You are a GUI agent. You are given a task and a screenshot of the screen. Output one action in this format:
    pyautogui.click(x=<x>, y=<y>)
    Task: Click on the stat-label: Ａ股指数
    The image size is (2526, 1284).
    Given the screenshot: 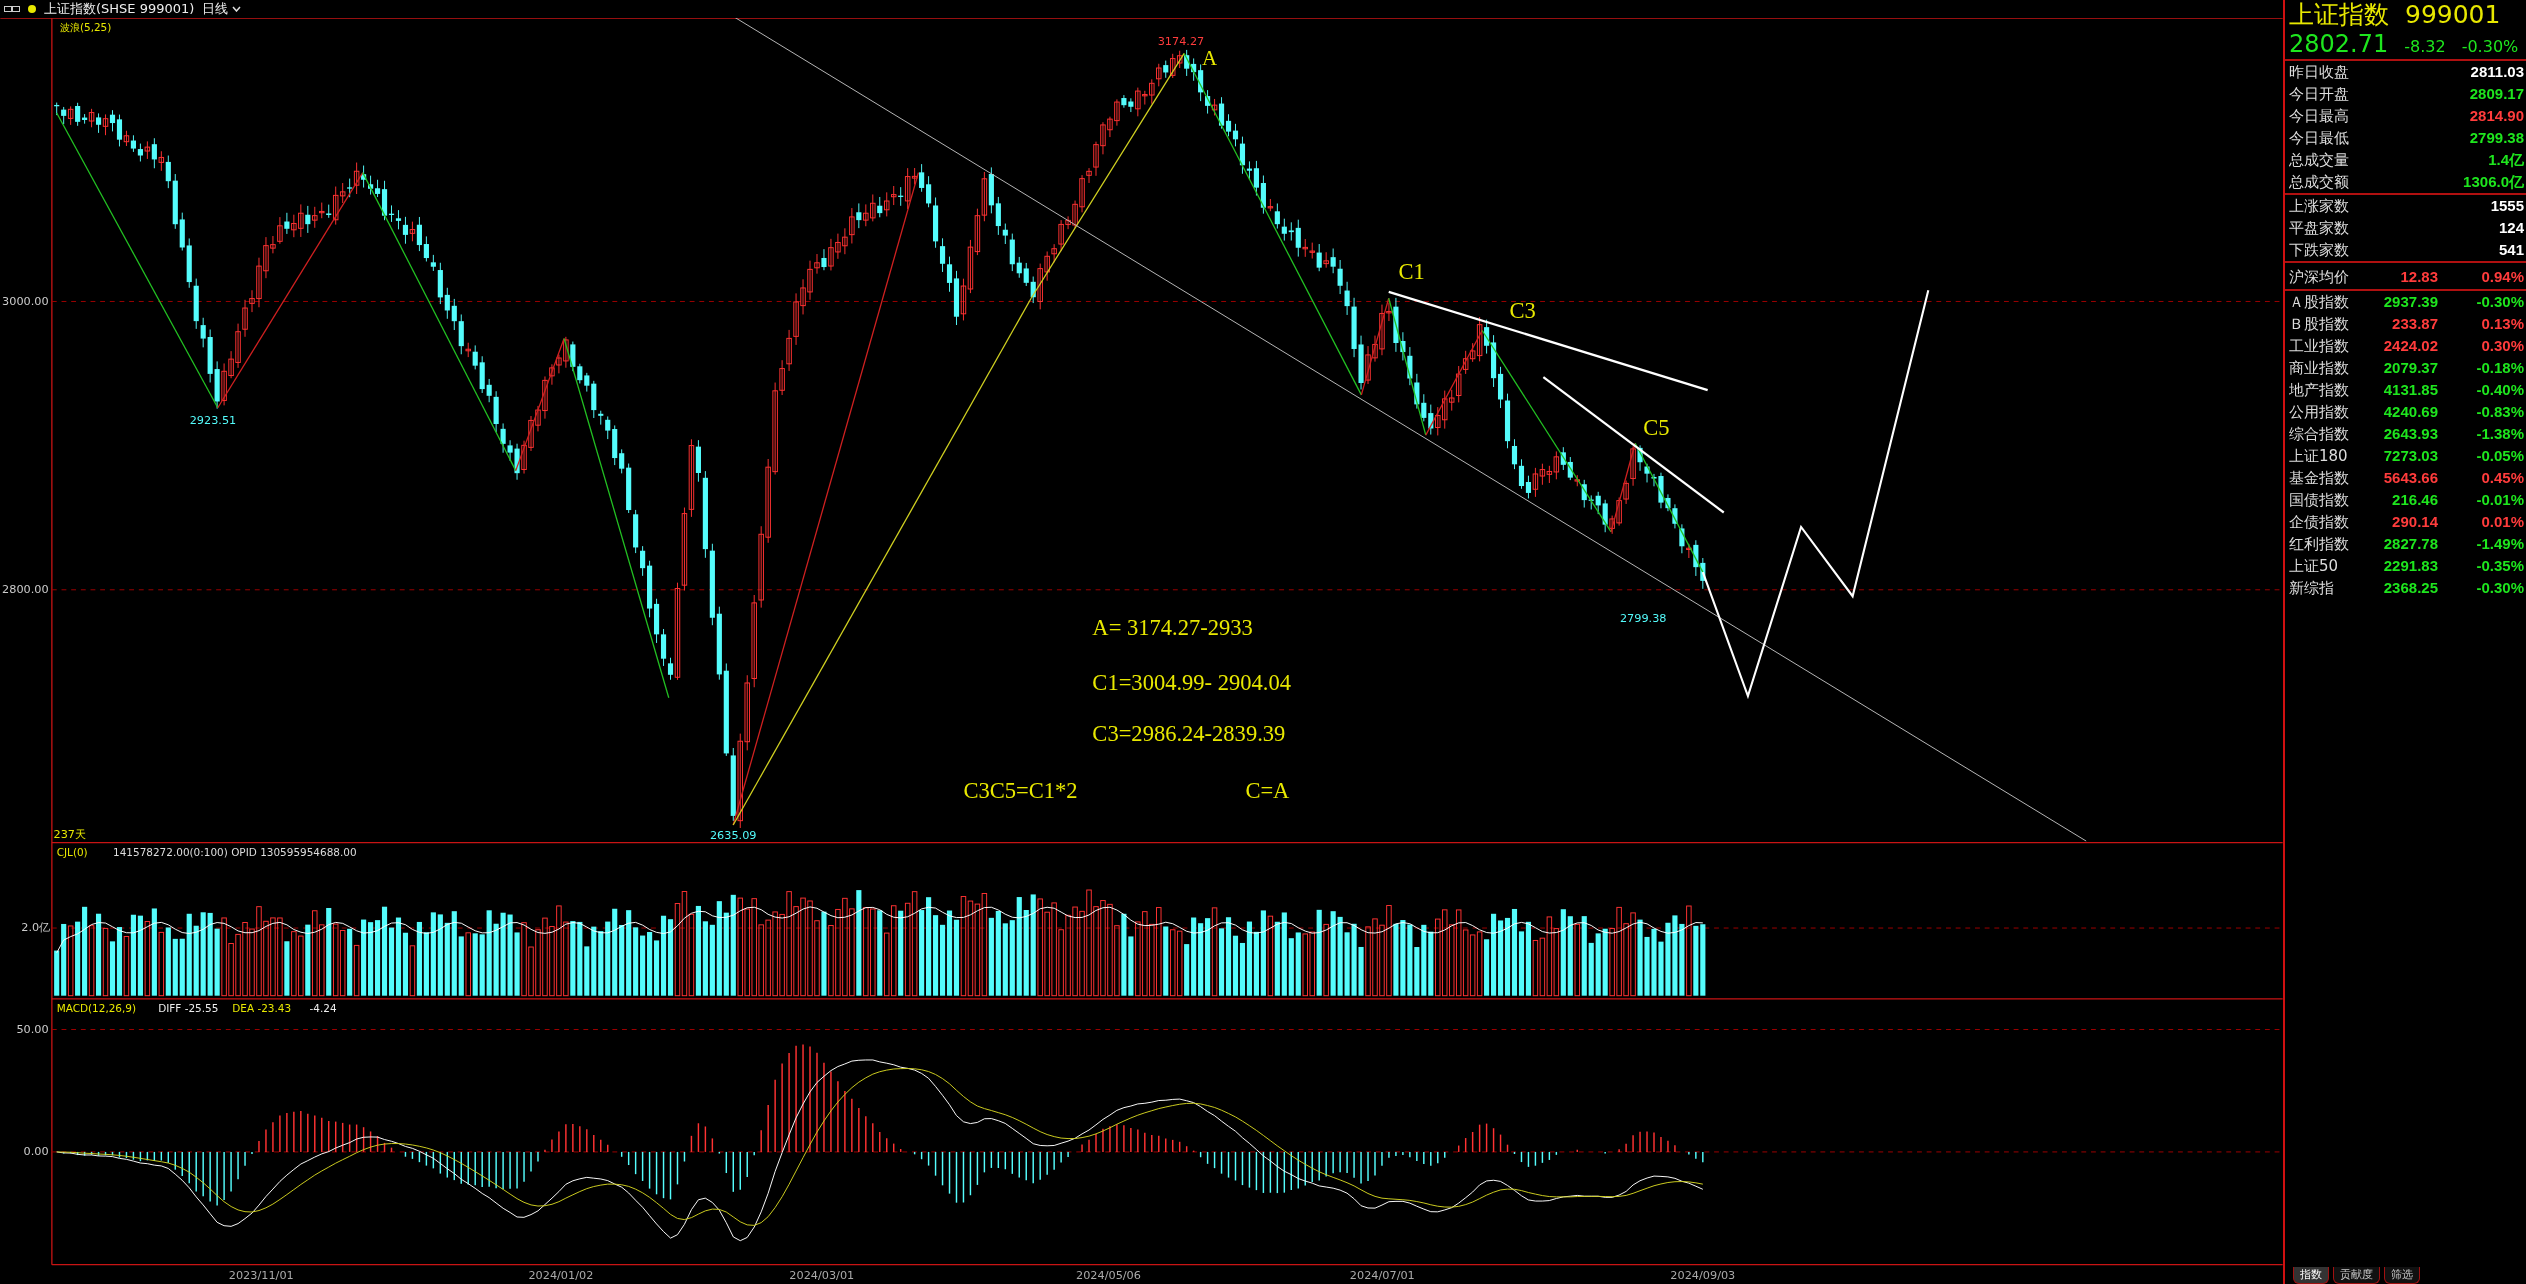 What is the action you would take?
    pyautogui.click(x=2319, y=302)
    